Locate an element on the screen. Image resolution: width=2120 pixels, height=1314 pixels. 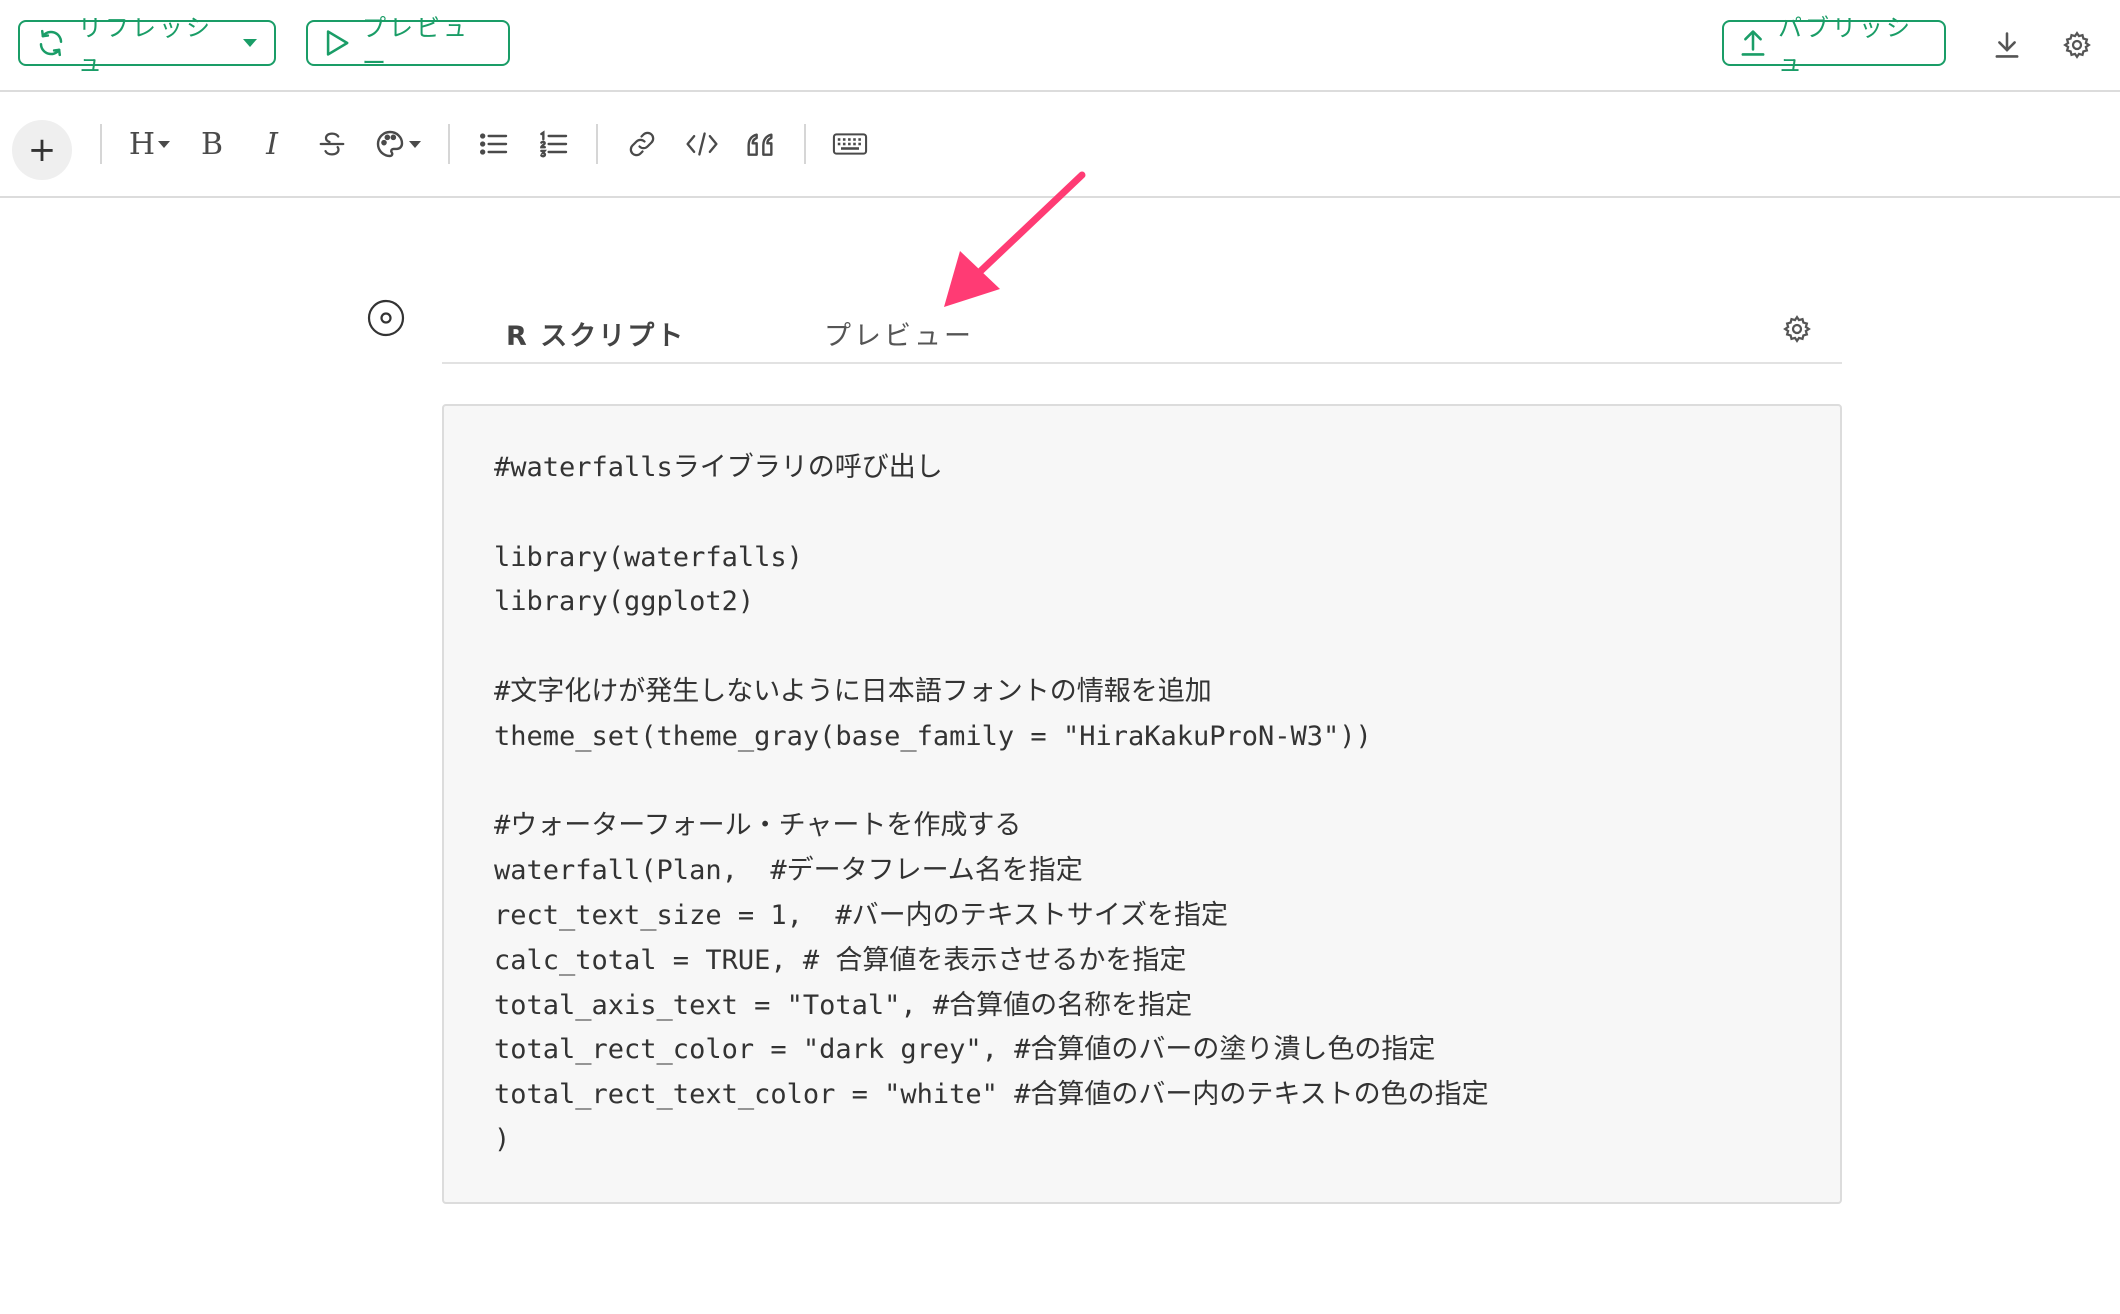
heading-button: H is located at coordinates (150, 144).